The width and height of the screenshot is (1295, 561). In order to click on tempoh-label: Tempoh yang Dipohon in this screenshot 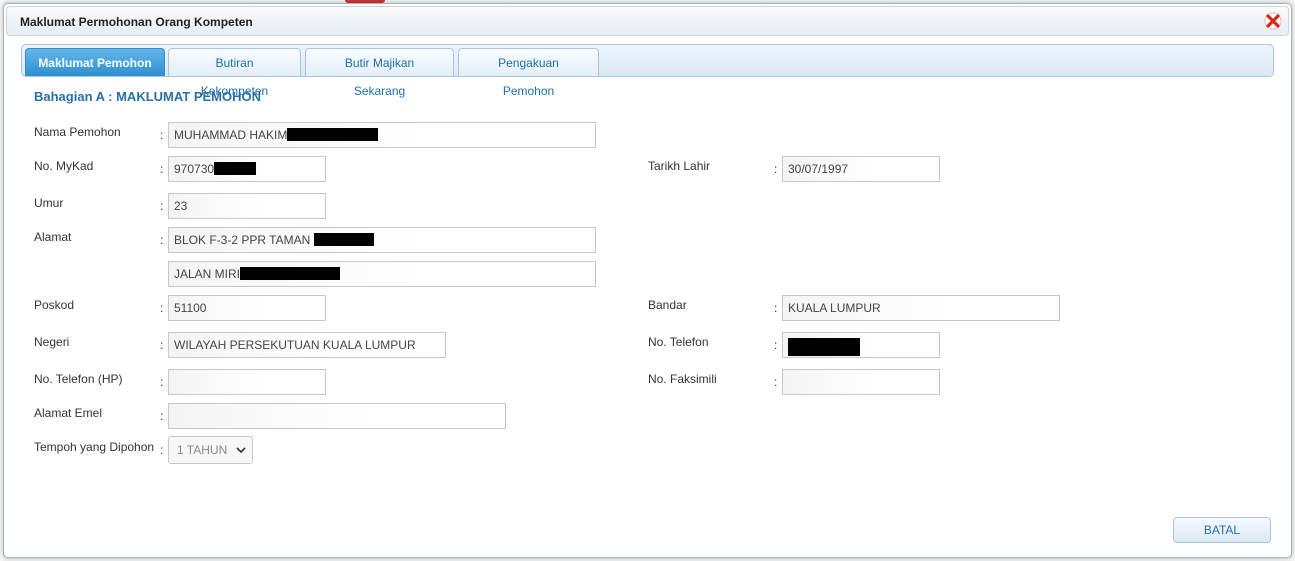, I will do `click(94, 447)`.